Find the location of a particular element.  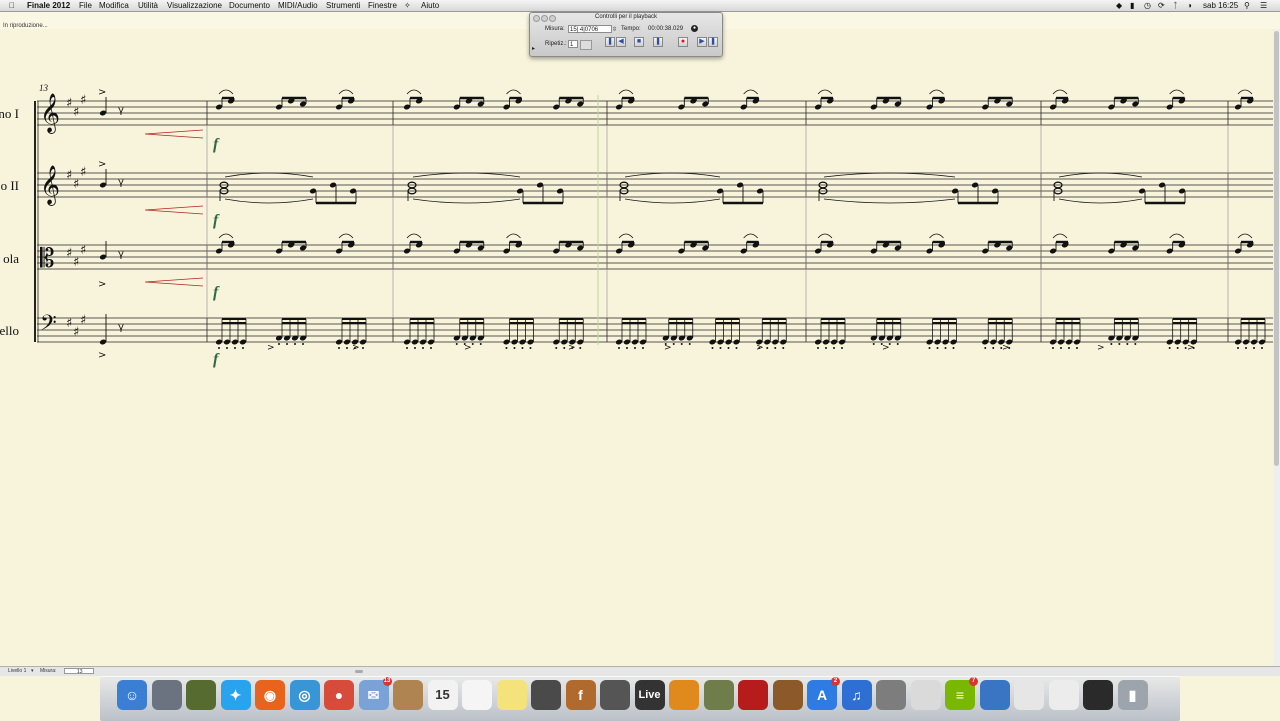

menu-strumenti: Strumenti is located at coordinates (343, 5).